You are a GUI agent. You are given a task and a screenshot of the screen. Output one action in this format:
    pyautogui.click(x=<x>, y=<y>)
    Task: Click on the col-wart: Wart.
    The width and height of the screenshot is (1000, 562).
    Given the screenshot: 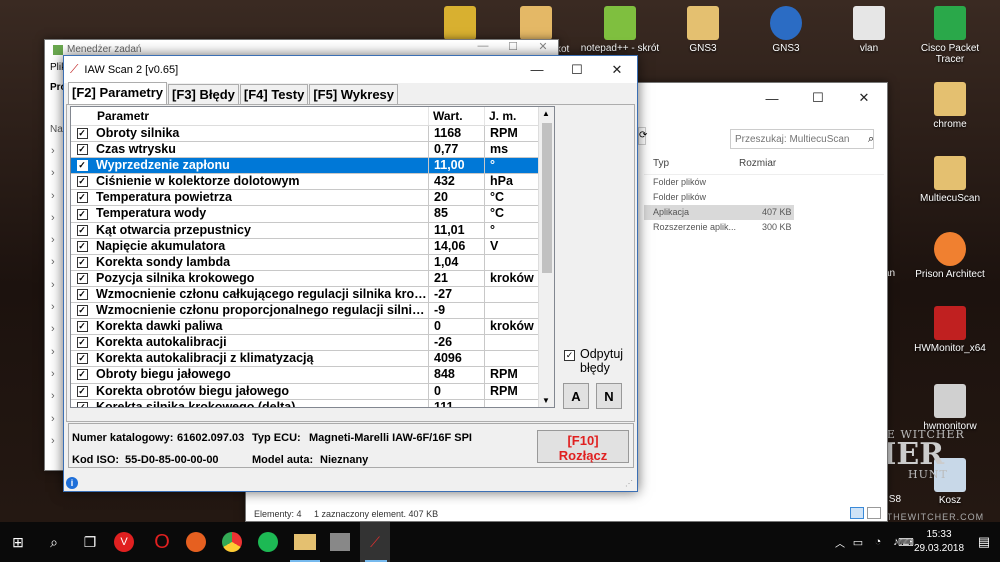 What is the action you would take?
    pyautogui.click(x=457, y=116)
    